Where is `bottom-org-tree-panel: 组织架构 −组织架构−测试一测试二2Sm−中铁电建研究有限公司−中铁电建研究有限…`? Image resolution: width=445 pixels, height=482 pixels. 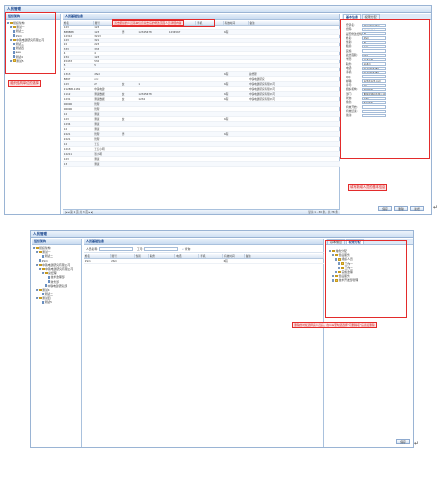 bottom-org-tree-panel: 组织架构 −组织架构−测试一测试二2Sm−中铁电建研究有限公司−中铁电建研究有限… is located at coordinates (57, 343).